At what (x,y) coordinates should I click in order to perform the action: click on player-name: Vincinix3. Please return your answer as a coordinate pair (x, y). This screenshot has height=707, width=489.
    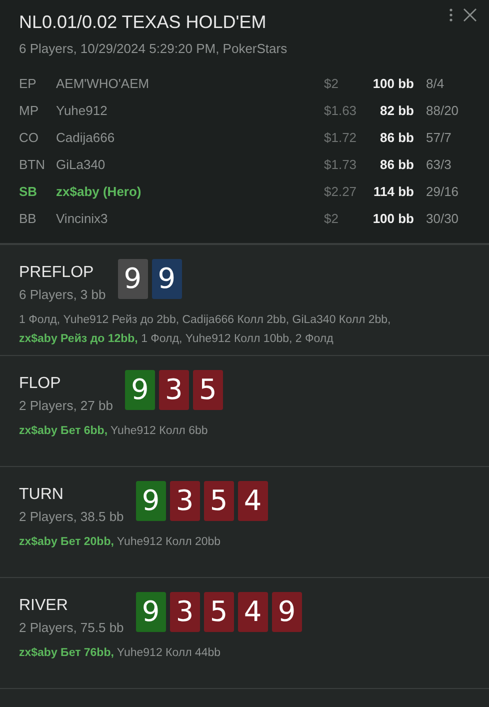
    Looking at the image, I should click on (82, 219).